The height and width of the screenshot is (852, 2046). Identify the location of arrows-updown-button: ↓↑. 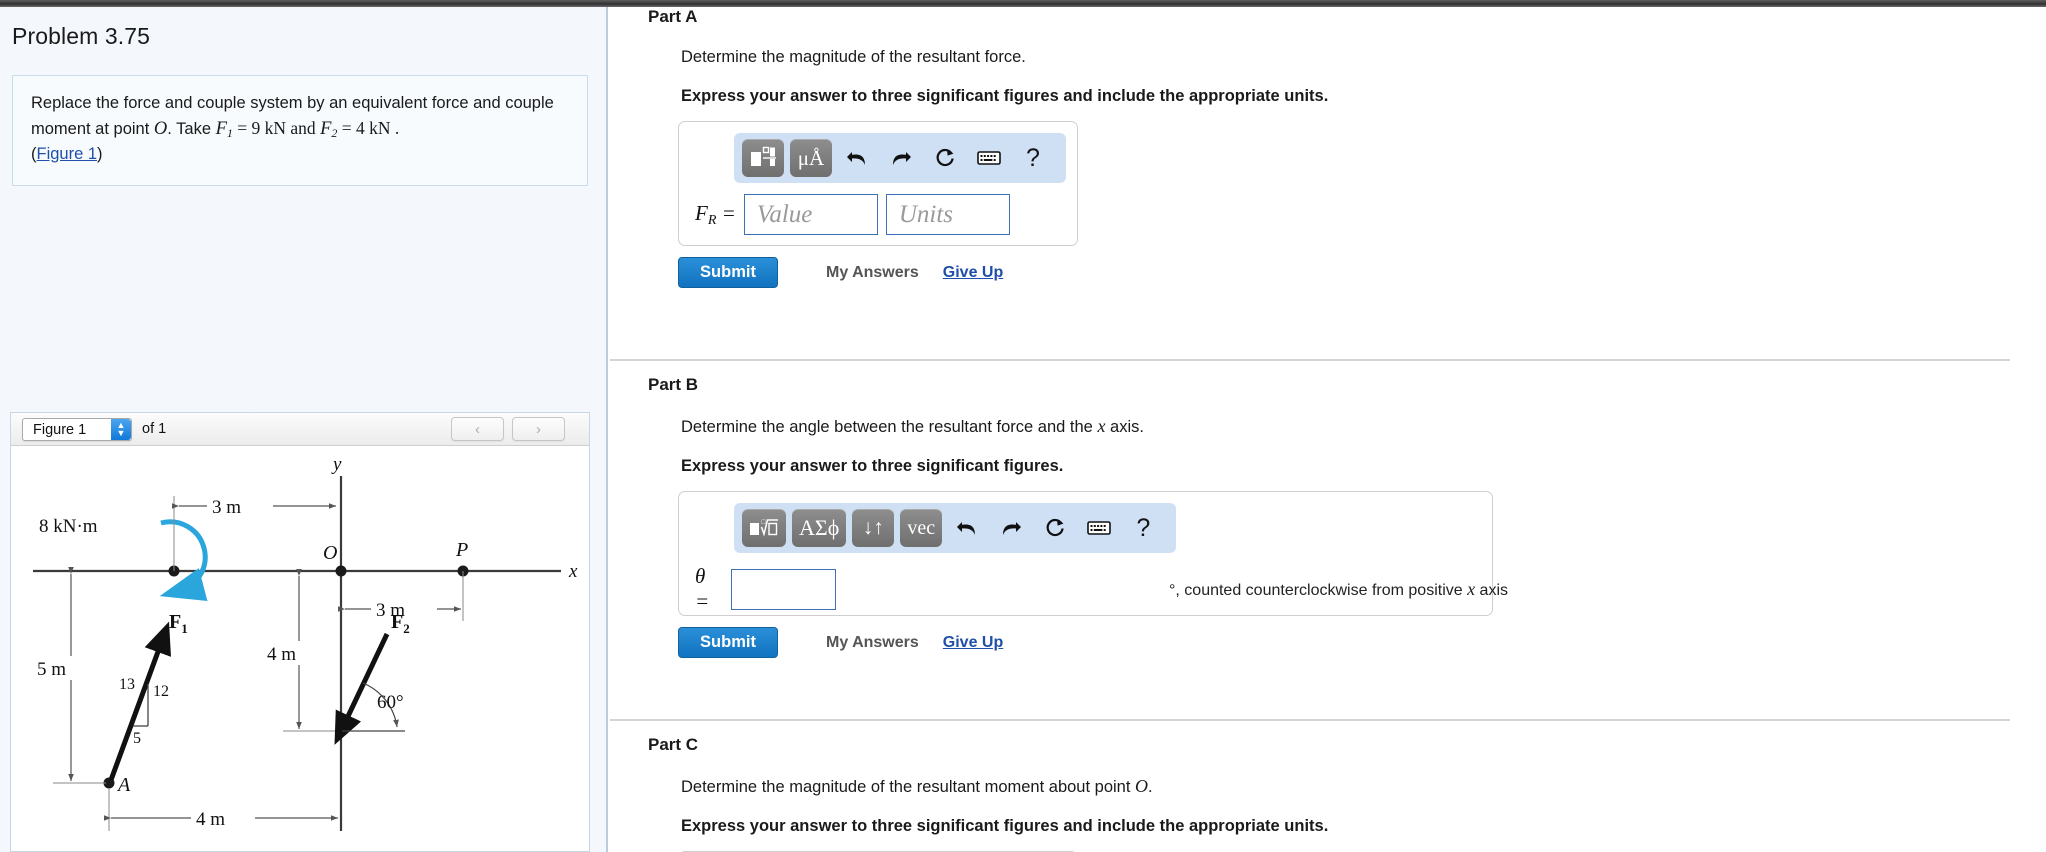
(873, 528).